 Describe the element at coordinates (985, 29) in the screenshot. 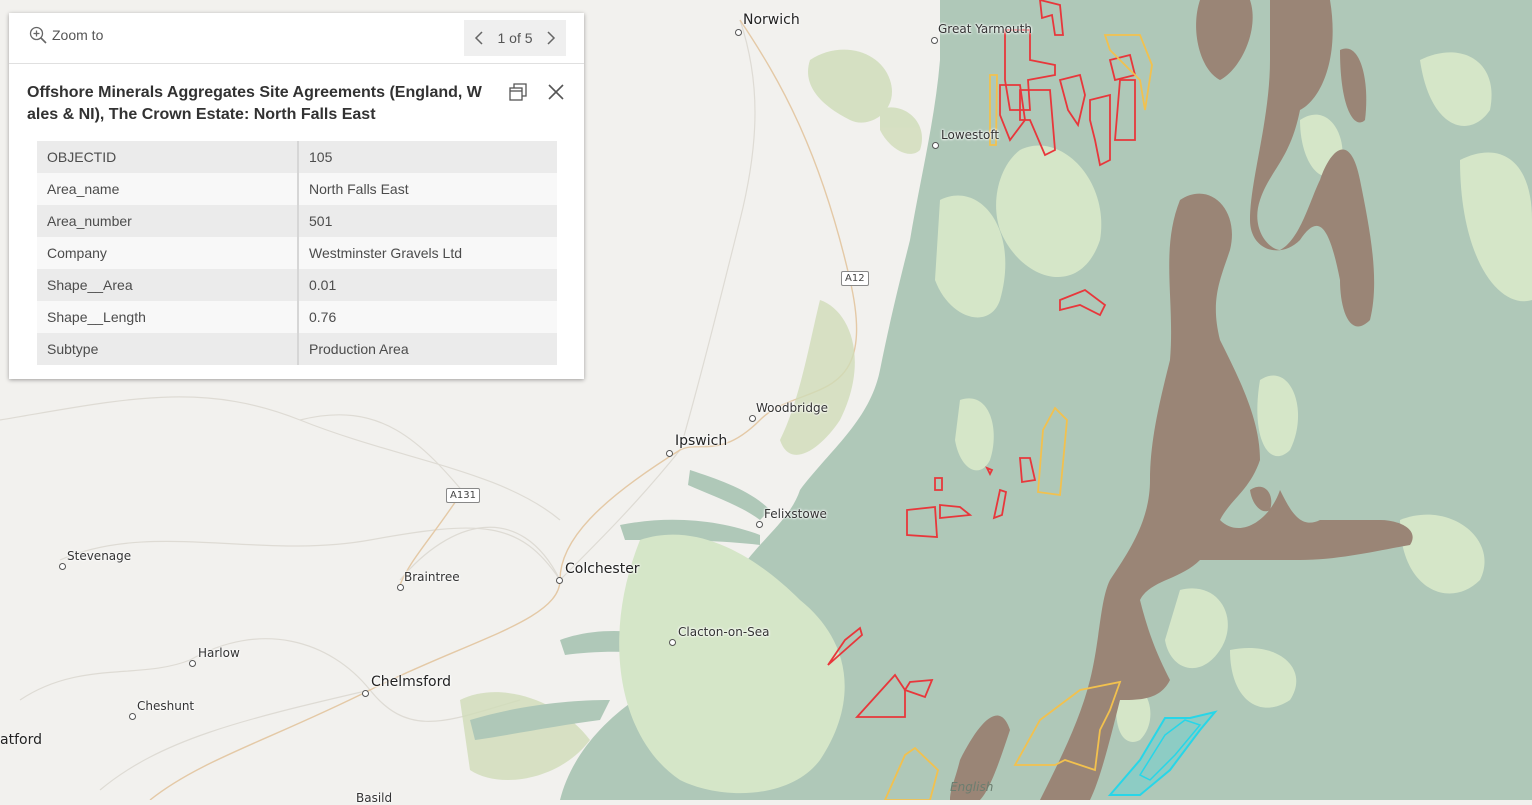

I see `place-great-yarmouth: Great Yarmouth` at that location.